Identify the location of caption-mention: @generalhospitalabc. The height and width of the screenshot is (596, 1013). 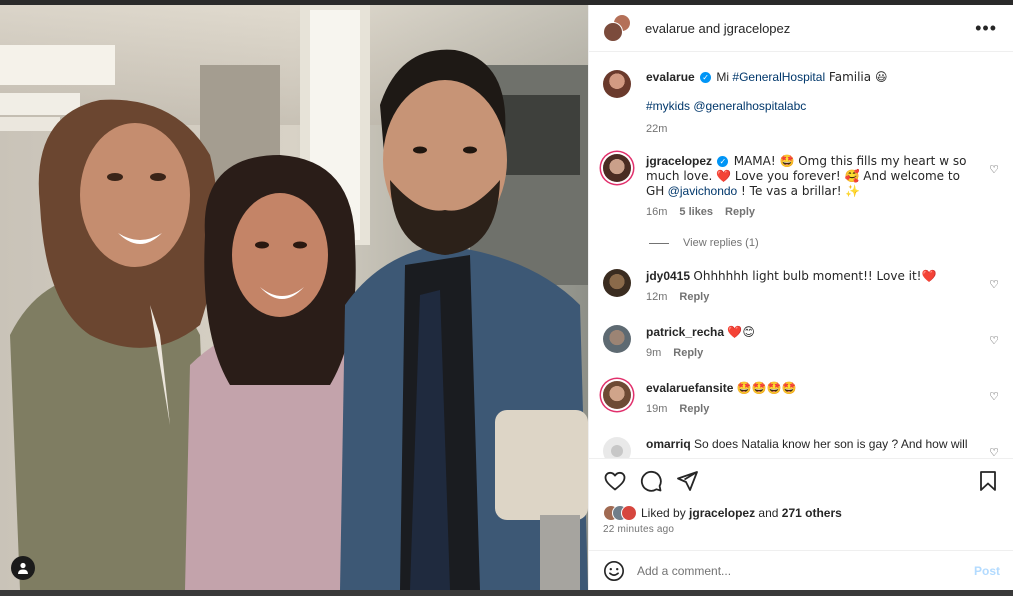
(749, 106).